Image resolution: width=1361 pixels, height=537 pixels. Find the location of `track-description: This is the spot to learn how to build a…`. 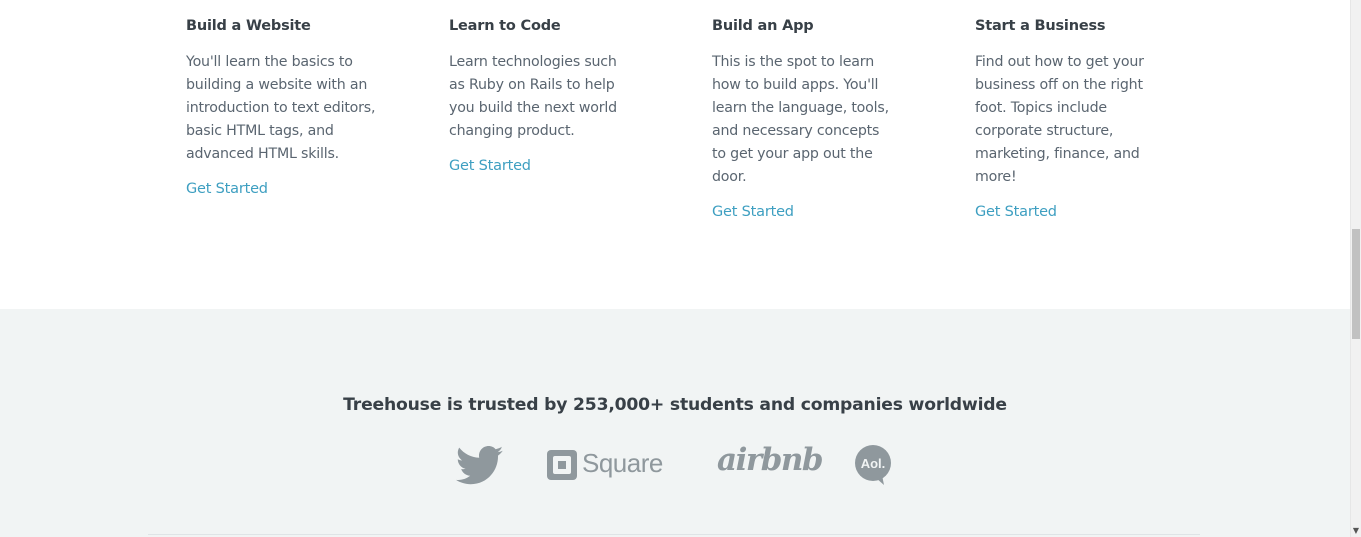

track-description: This is the spot to learn how to build a… is located at coordinates (800, 119).